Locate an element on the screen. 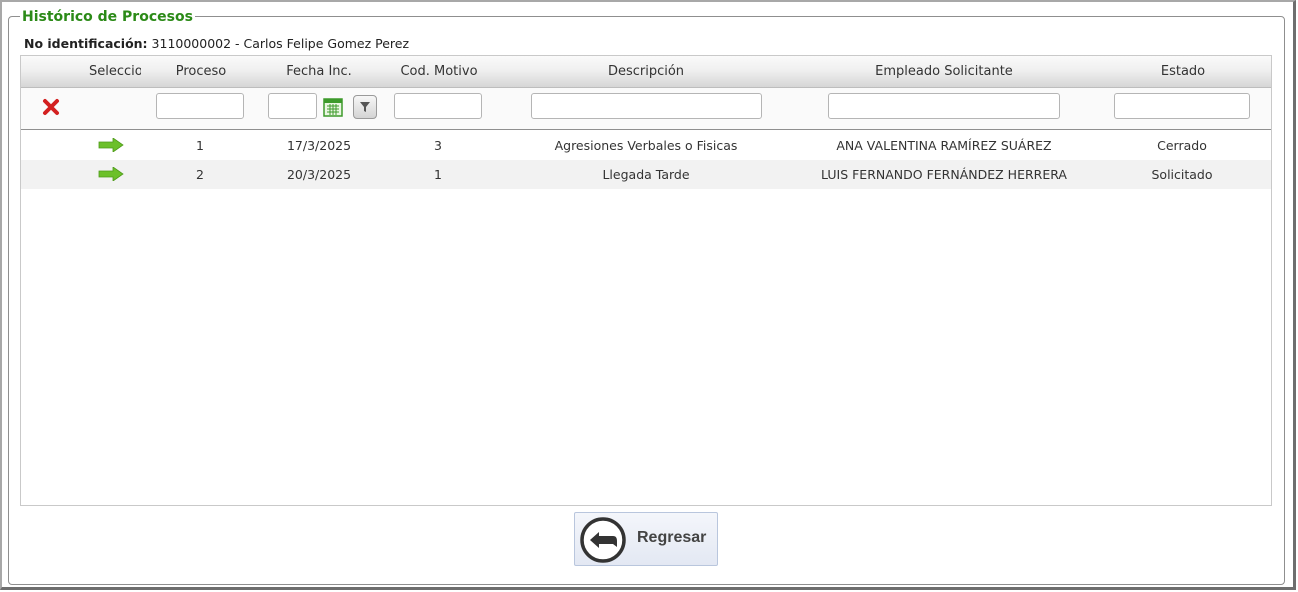 This screenshot has width=1298, height=592. column-header-fecha: Fecha Inc. is located at coordinates (319, 71).